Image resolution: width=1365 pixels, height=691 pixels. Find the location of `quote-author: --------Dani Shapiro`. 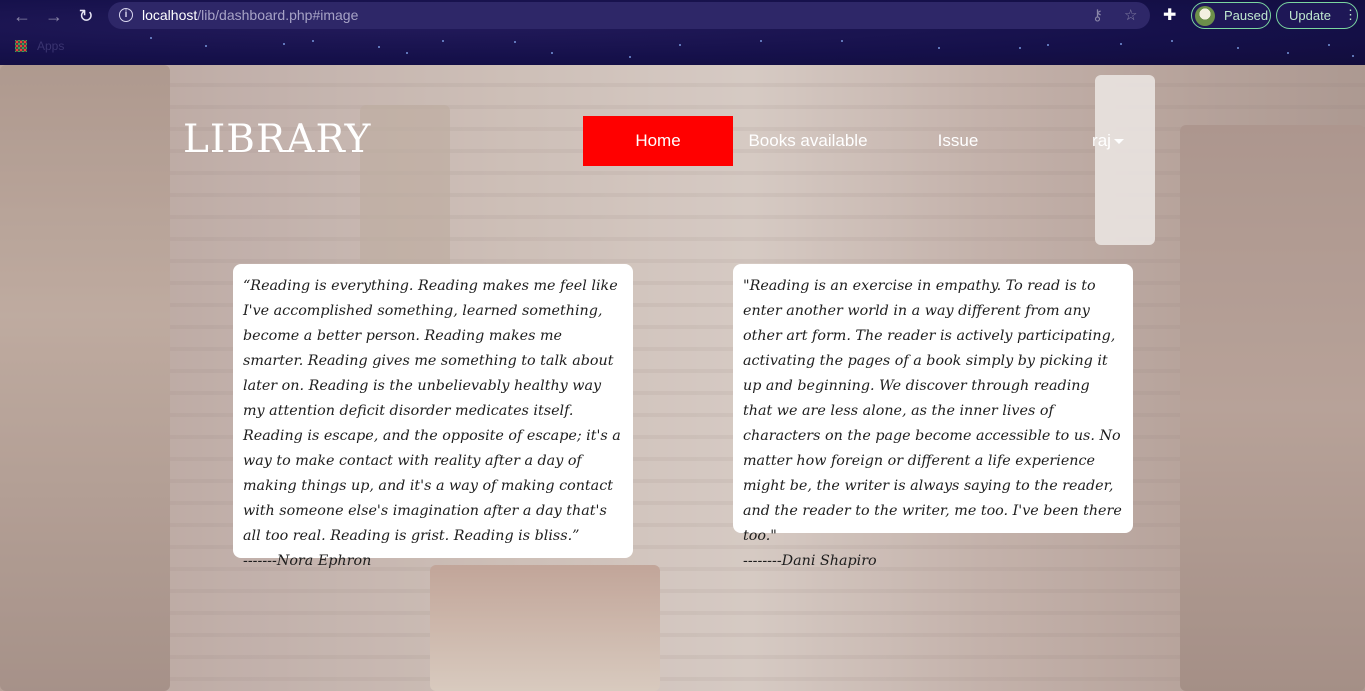

quote-author: --------Dani Shapiro is located at coordinates (810, 561).